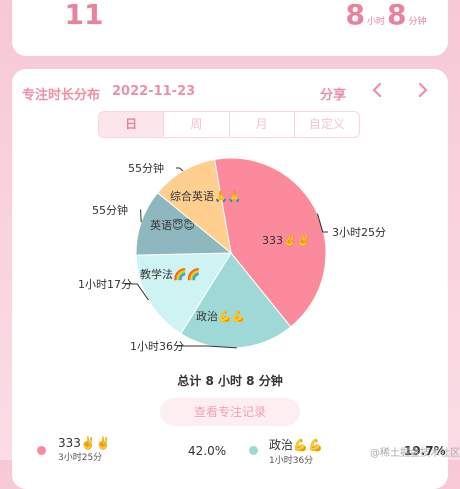  What do you see at coordinates (286, 240) in the screenshot?
I see `slice-name-label: 333✌️✌️` at bounding box center [286, 240].